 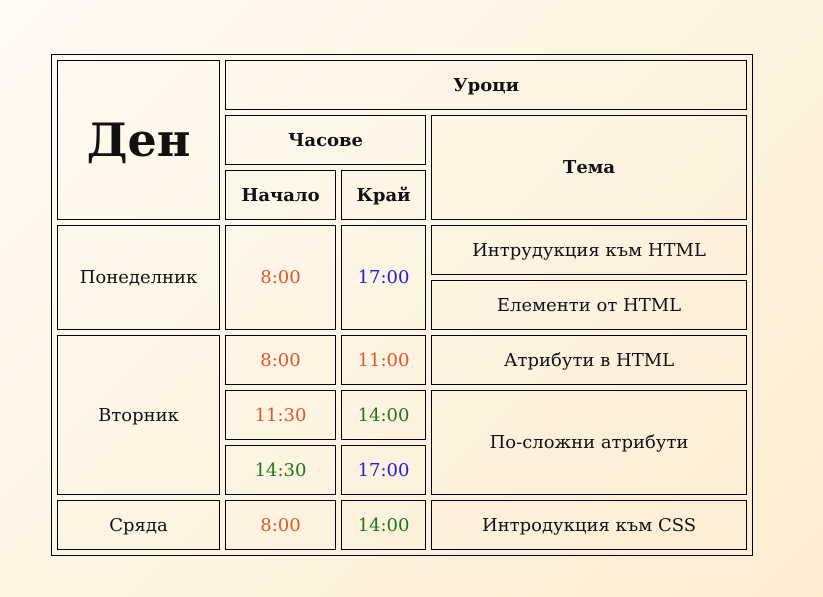 What do you see at coordinates (383, 195) in the screenshot?
I see `end-header: Край` at bounding box center [383, 195].